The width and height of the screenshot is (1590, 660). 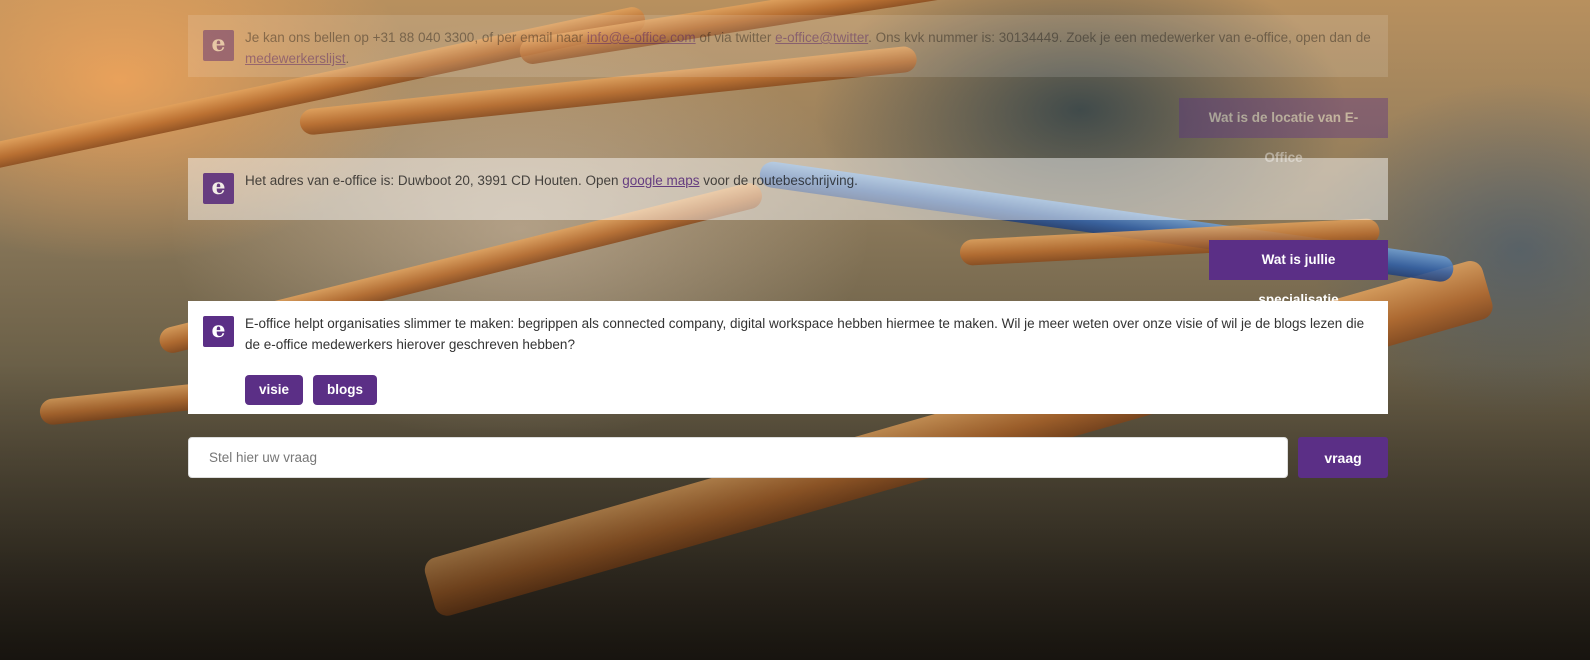 I want to click on ask-button: vraag, so click(x=1343, y=457).